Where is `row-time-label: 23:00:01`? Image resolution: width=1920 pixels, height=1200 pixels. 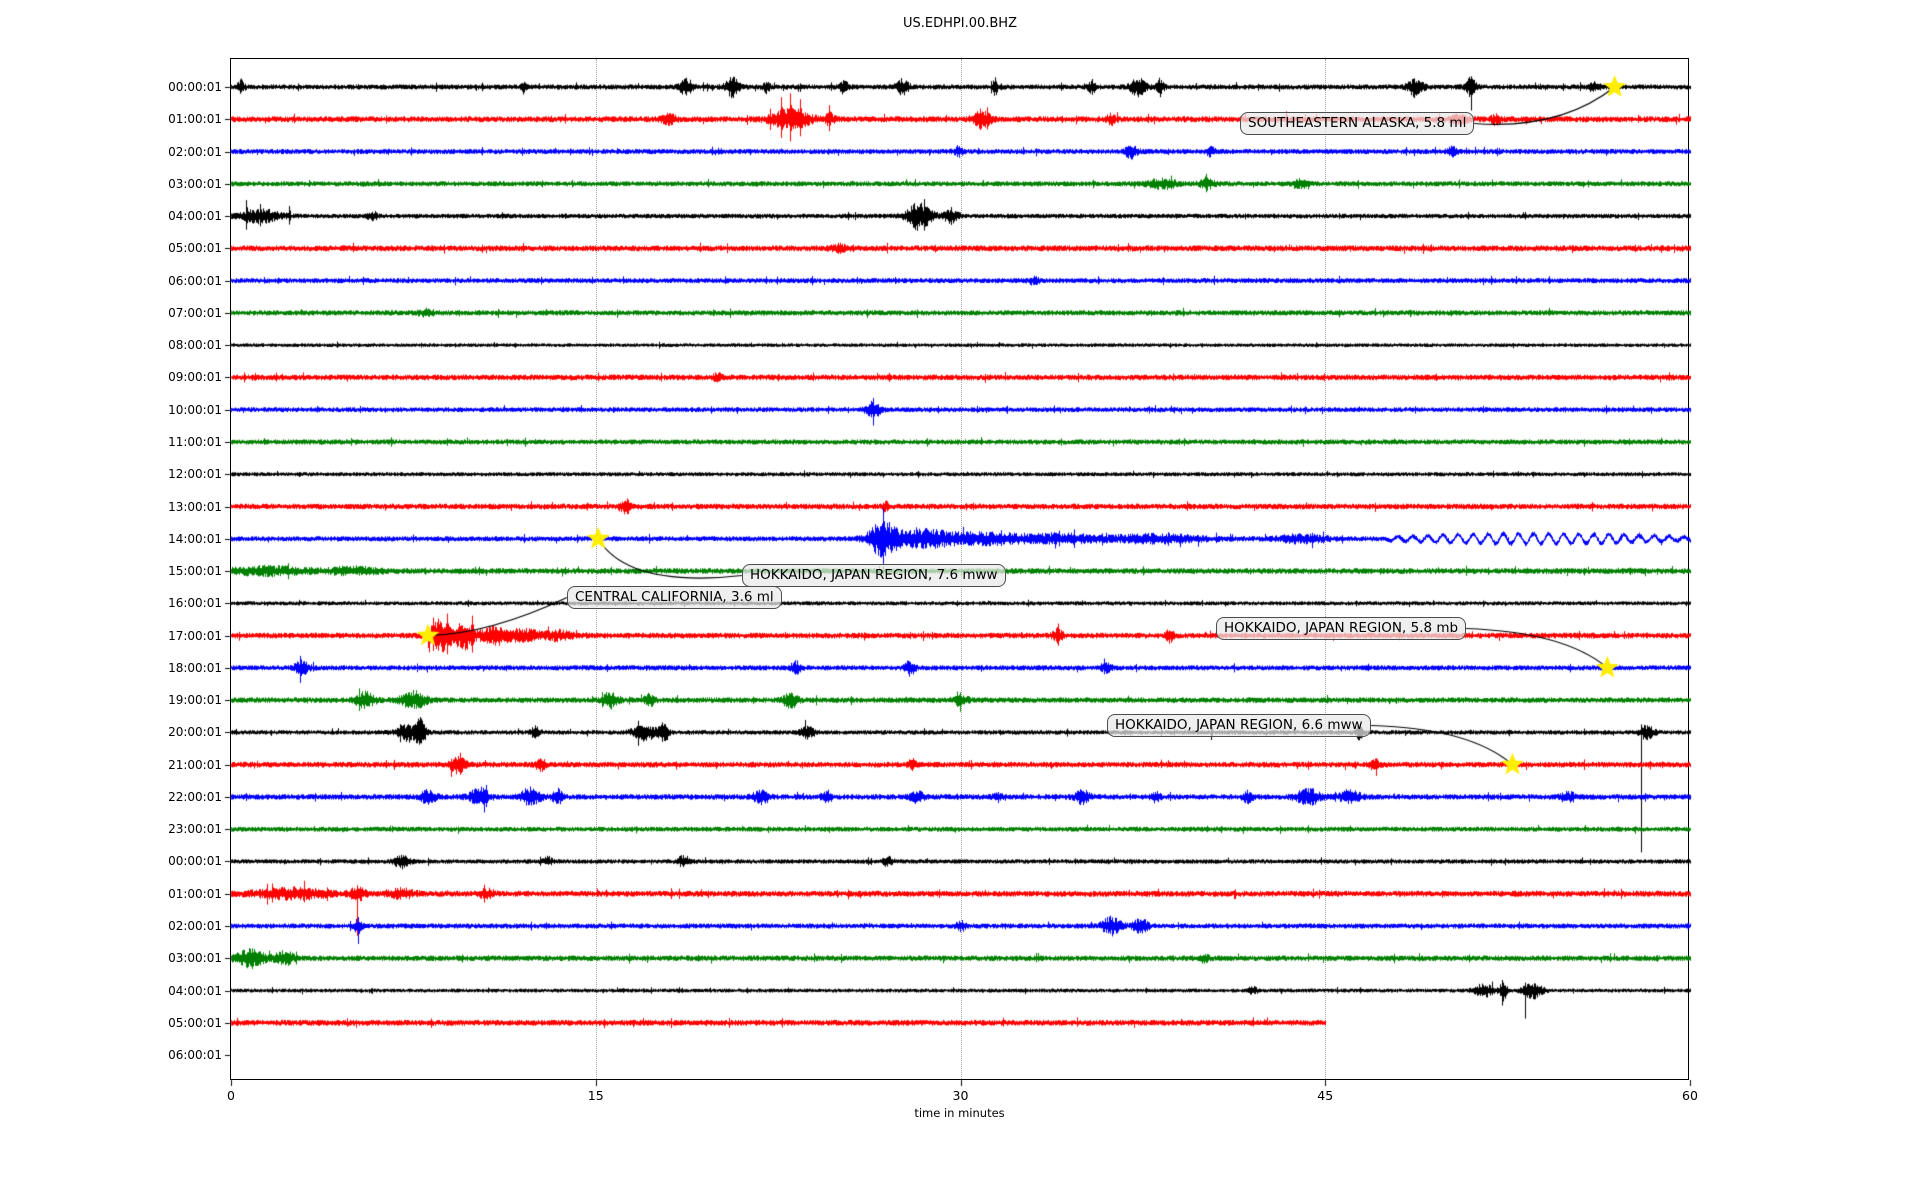
row-time-label: 23:00:01 is located at coordinates (195, 829).